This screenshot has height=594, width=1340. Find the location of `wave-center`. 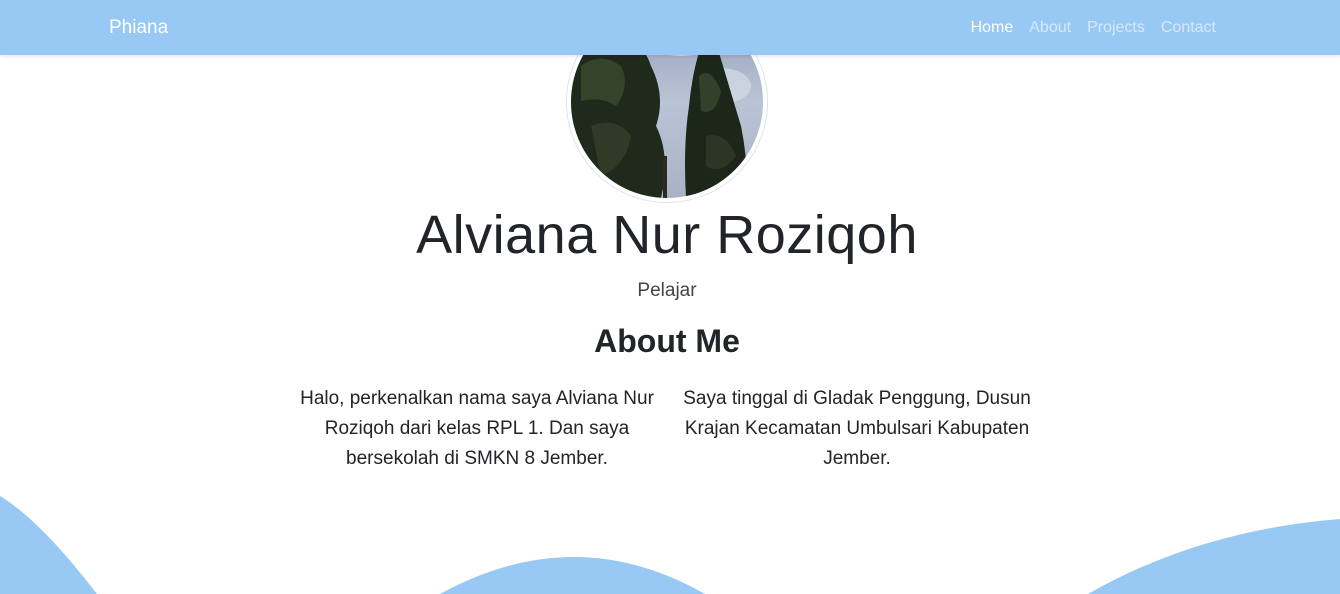

wave-center is located at coordinates (572, 575).